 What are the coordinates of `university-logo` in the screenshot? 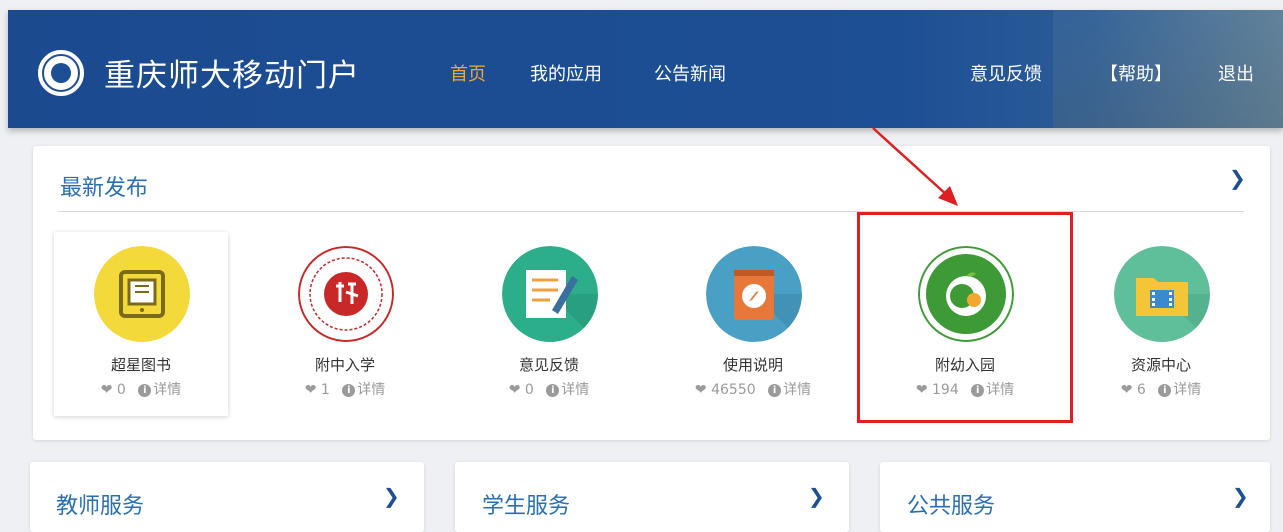 It's located at (61, 73).